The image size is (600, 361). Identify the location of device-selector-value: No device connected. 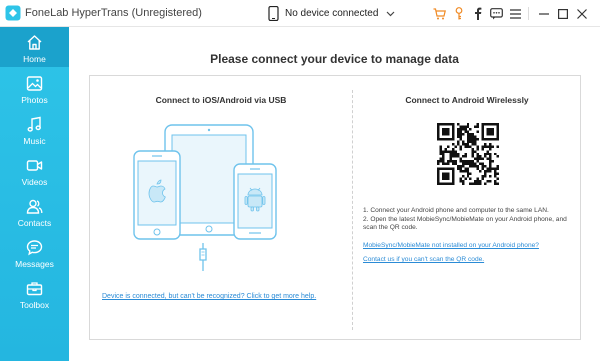
(332, 13).